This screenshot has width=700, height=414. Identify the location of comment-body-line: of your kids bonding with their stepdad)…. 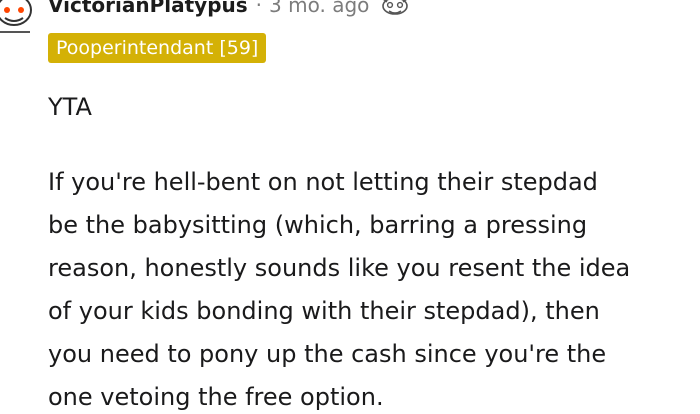
(324, 311).